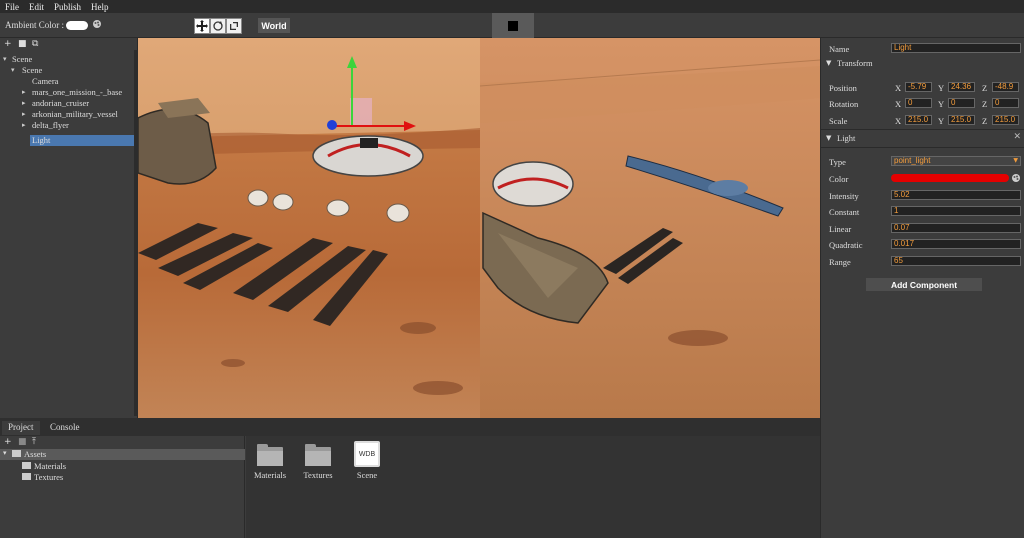 The width and height of the screenshot is (1024, 538). What do you see at coordinates (22, 59) in the screenshot?
I see `tree-item-label: Scene` at bounding box center [22, 59].